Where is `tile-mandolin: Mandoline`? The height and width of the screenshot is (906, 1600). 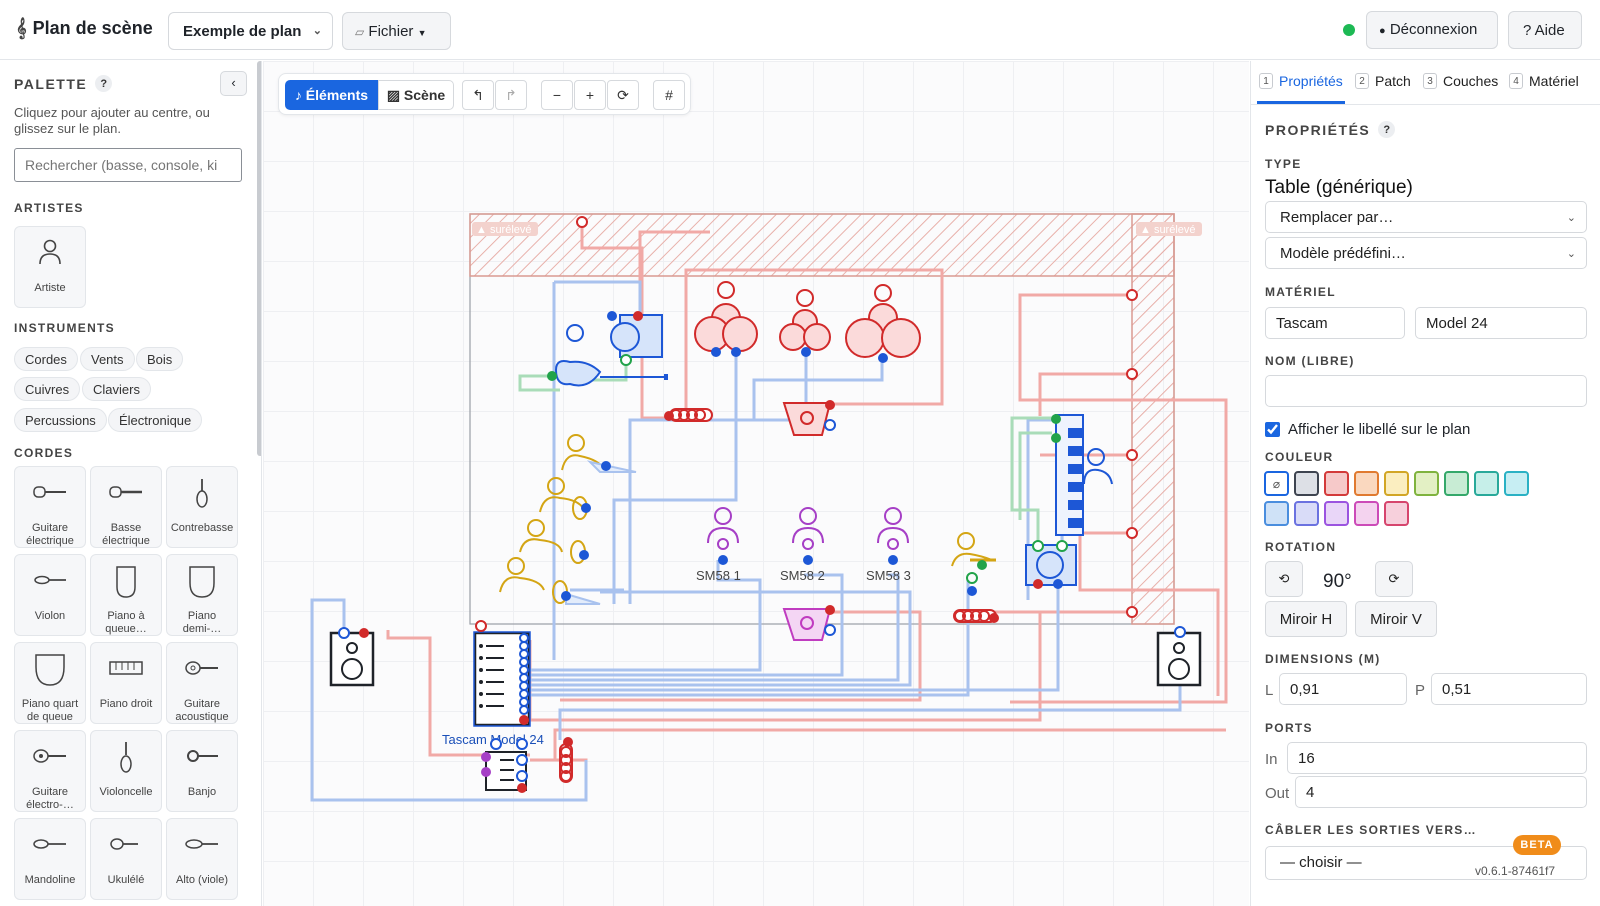 tile-mandolin: Mandoline is located at coordinates (50, 859).